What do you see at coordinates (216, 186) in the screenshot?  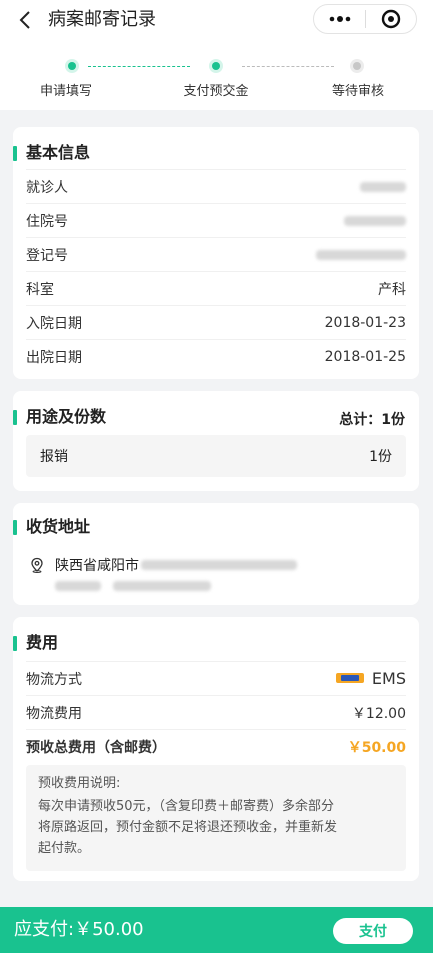 I see `info-row-patient: 就诊人` at bounding box center [216, 186].